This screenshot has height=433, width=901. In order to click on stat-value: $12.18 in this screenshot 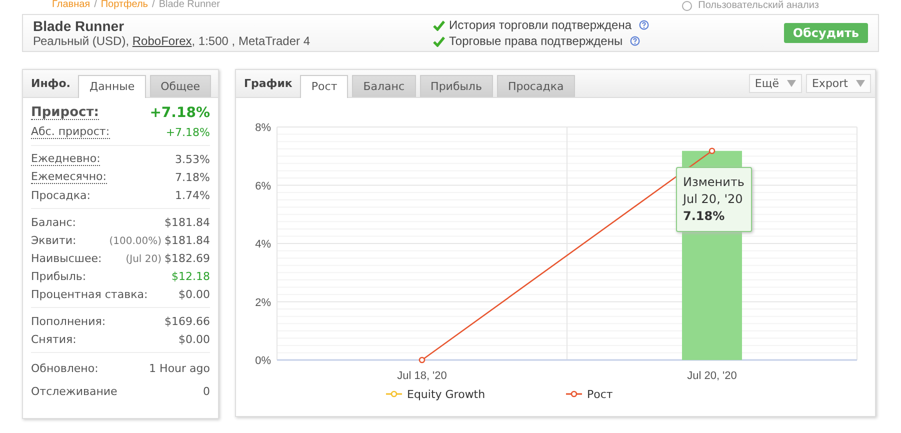, I will do `click(191, 276)`.